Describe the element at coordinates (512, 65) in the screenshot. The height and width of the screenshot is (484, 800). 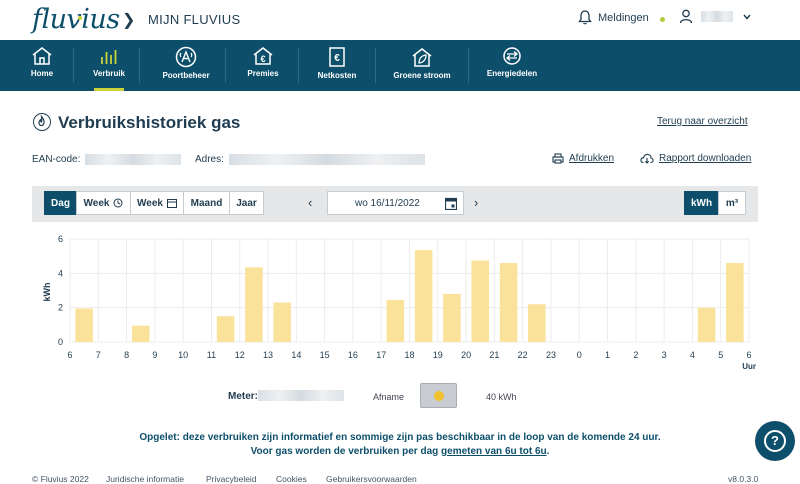
I see `nav-energiedelen: Energiedelen` at that location.